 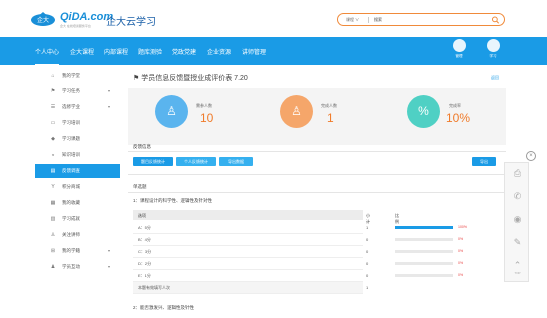 I want to click on ratio-bar-fill, so click(x=424, y=227).